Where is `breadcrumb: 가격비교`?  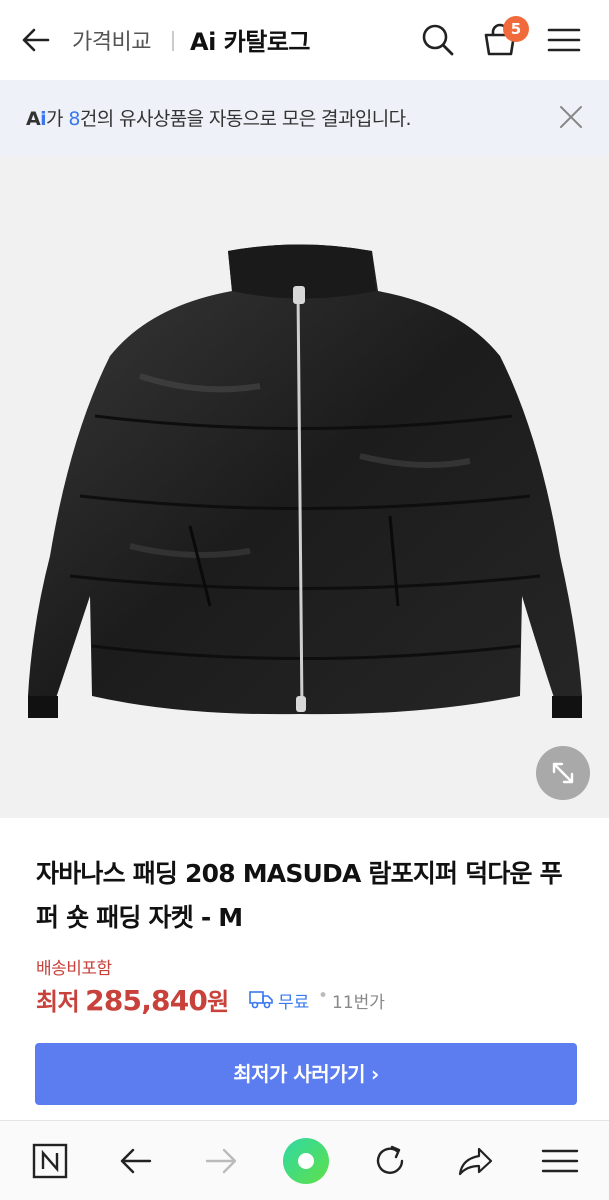
breadcrumb: 가격비교 is located at coordinates (111, 40).